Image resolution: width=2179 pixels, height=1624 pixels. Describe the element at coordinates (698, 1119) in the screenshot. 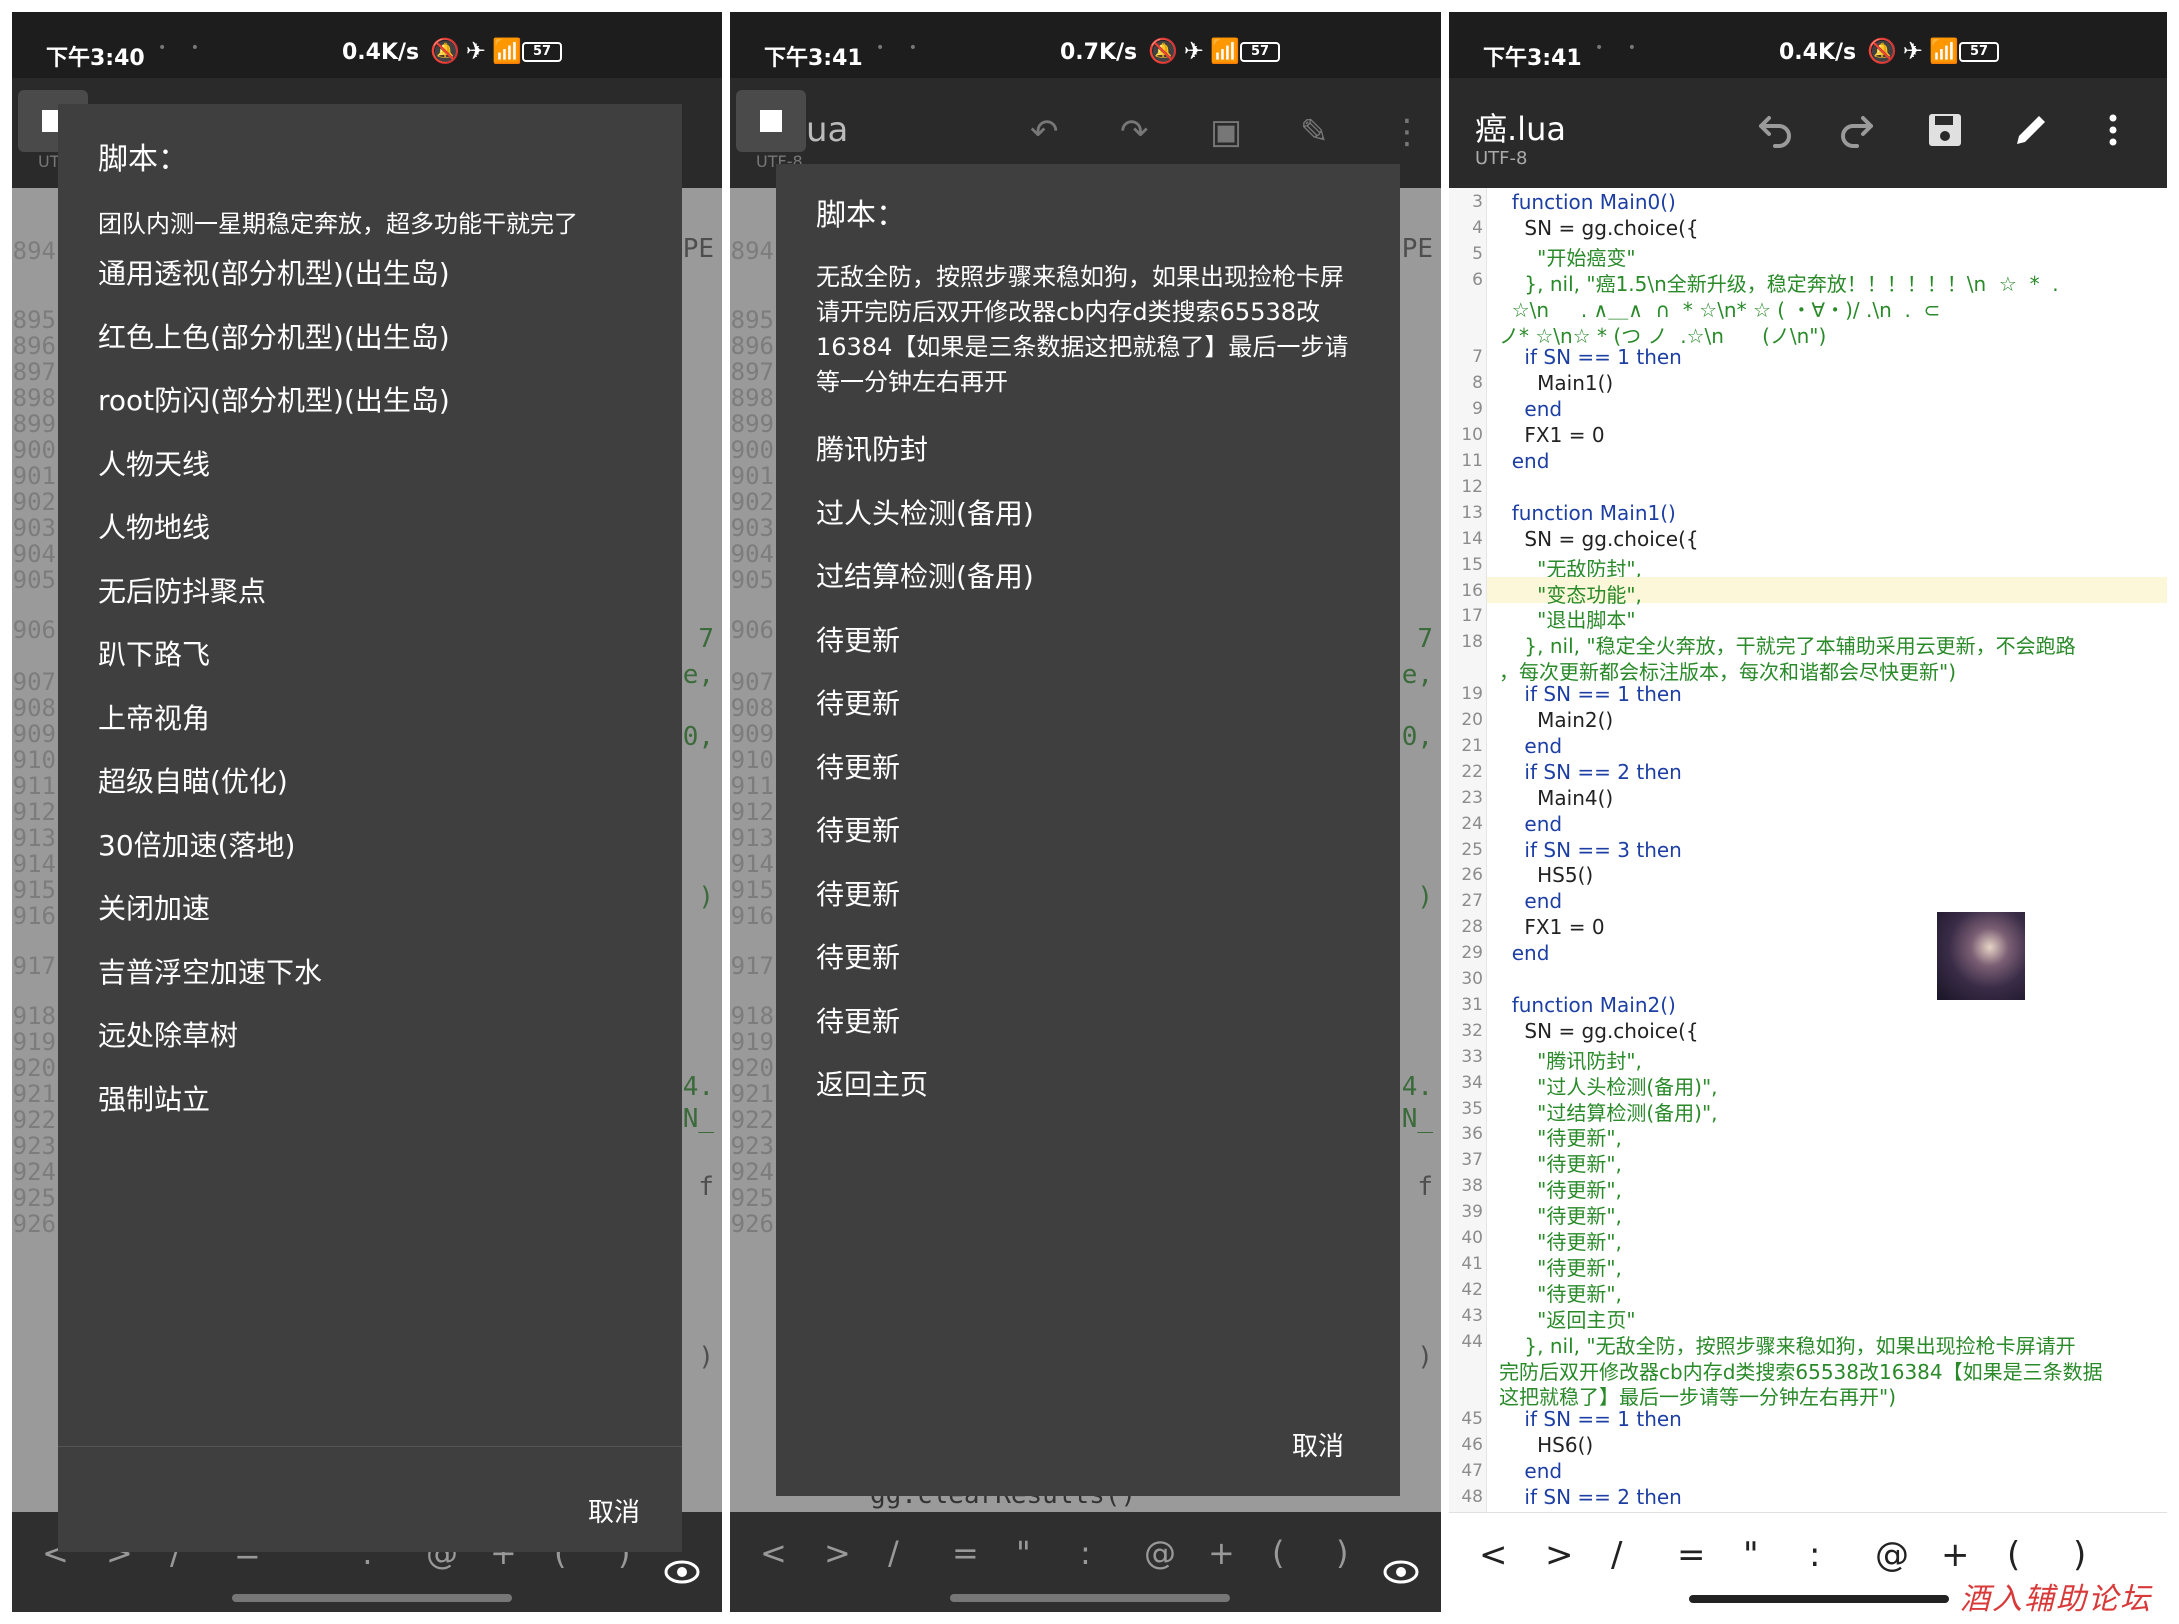

I see `dimmed-code-fragment: N_` at that location.